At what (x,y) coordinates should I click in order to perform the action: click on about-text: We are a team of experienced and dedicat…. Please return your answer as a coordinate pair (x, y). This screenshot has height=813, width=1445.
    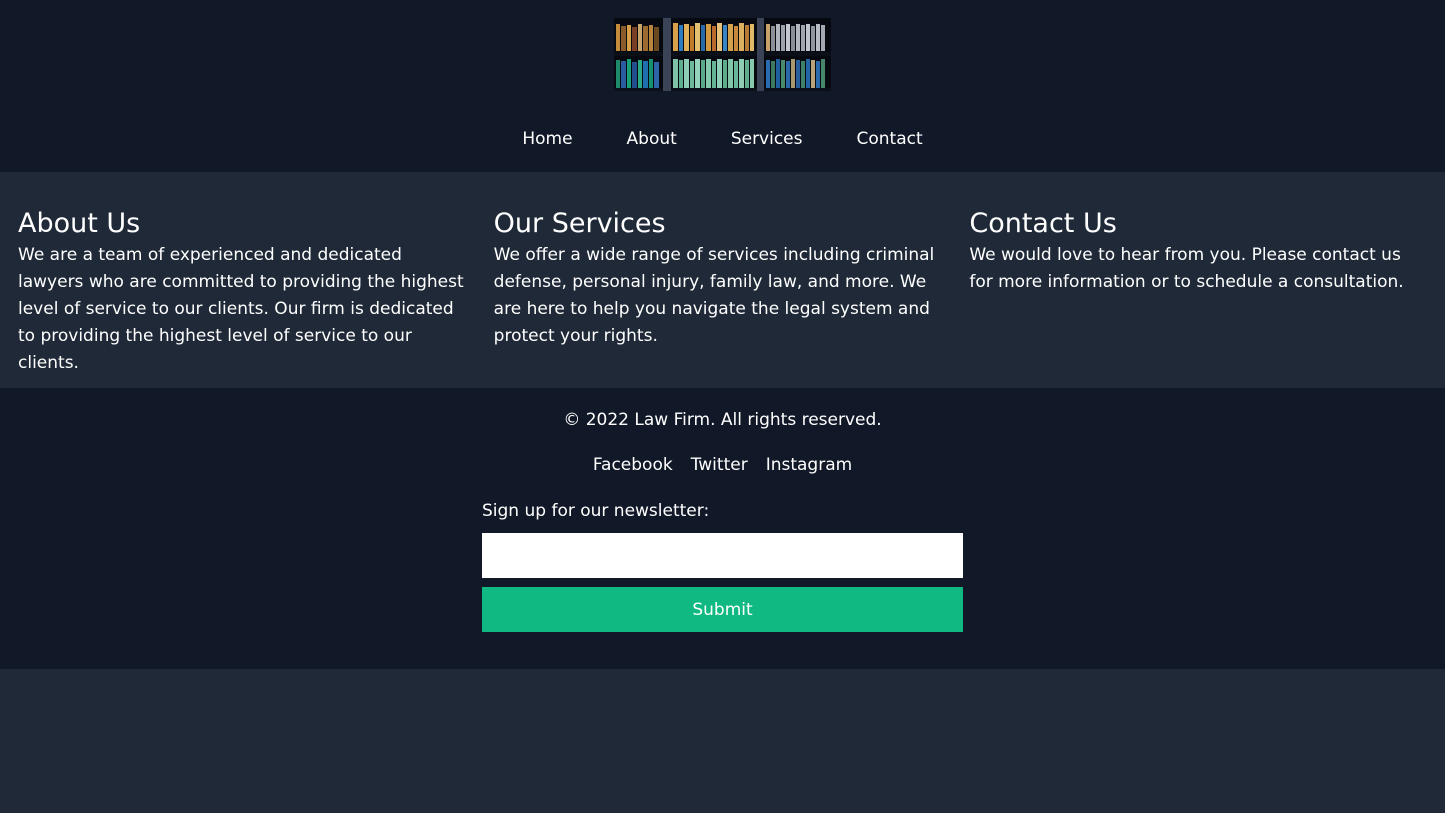
    Looking at the image, I should click on (241, 309).